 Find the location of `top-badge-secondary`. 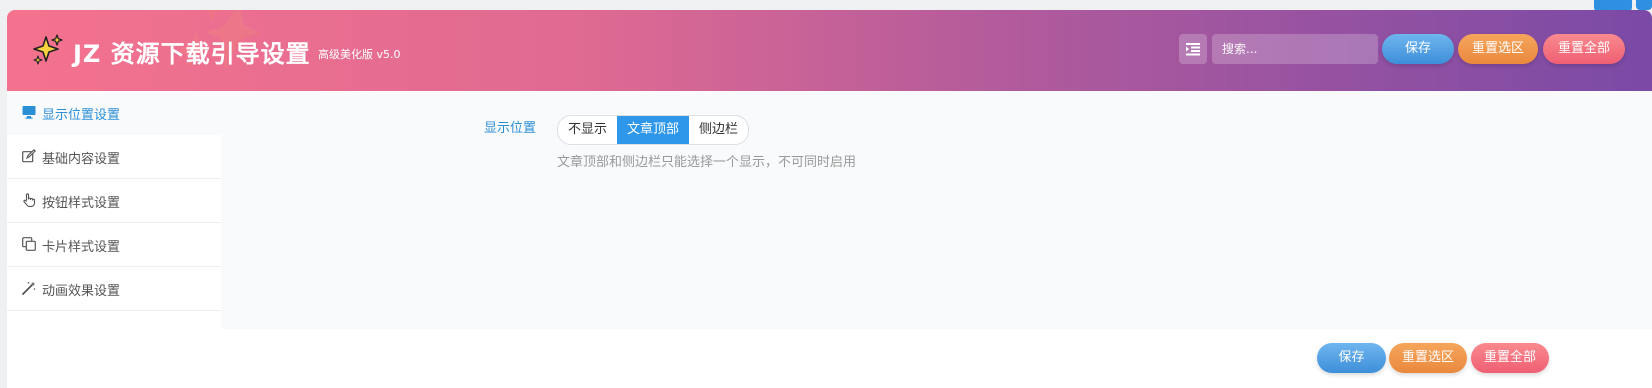

top-badge-secondary is located at coordinates (1644, 5).